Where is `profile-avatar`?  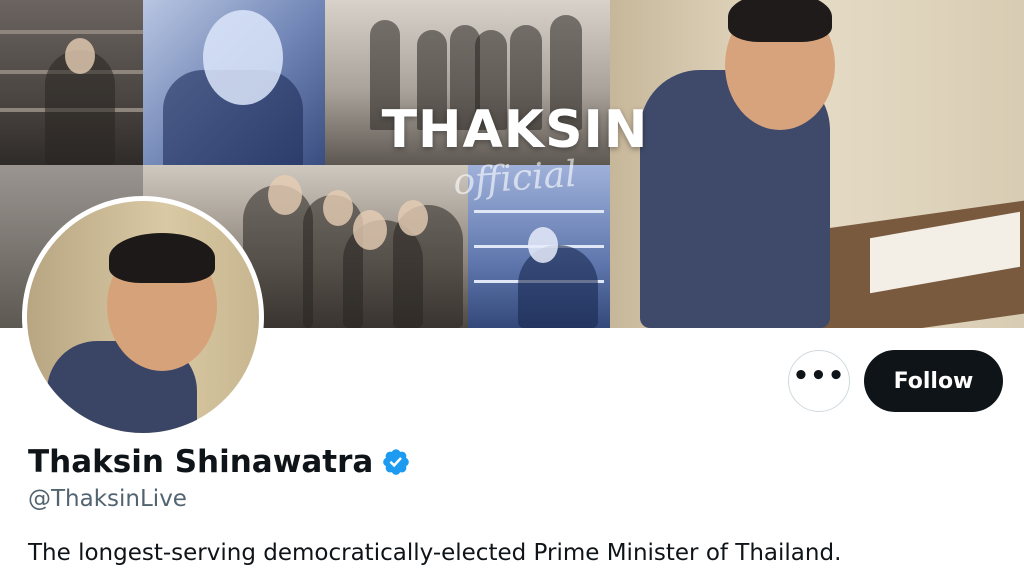 profile-avatar is located at coordinates (143, 317).